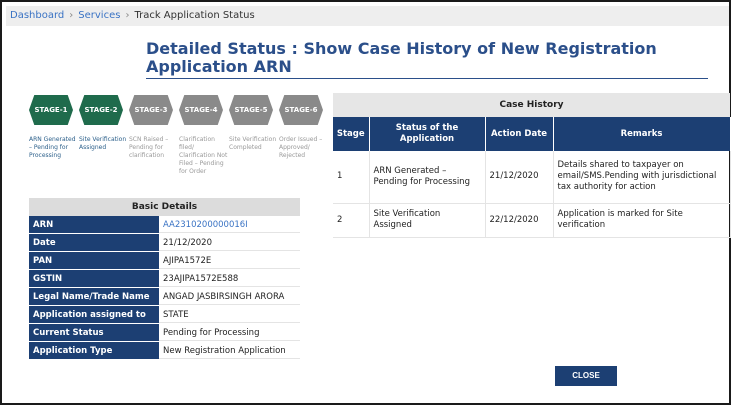  Describe the element at coordinates (94, 332) in the screenshot. I see `detail-label: Current Status` at that location.